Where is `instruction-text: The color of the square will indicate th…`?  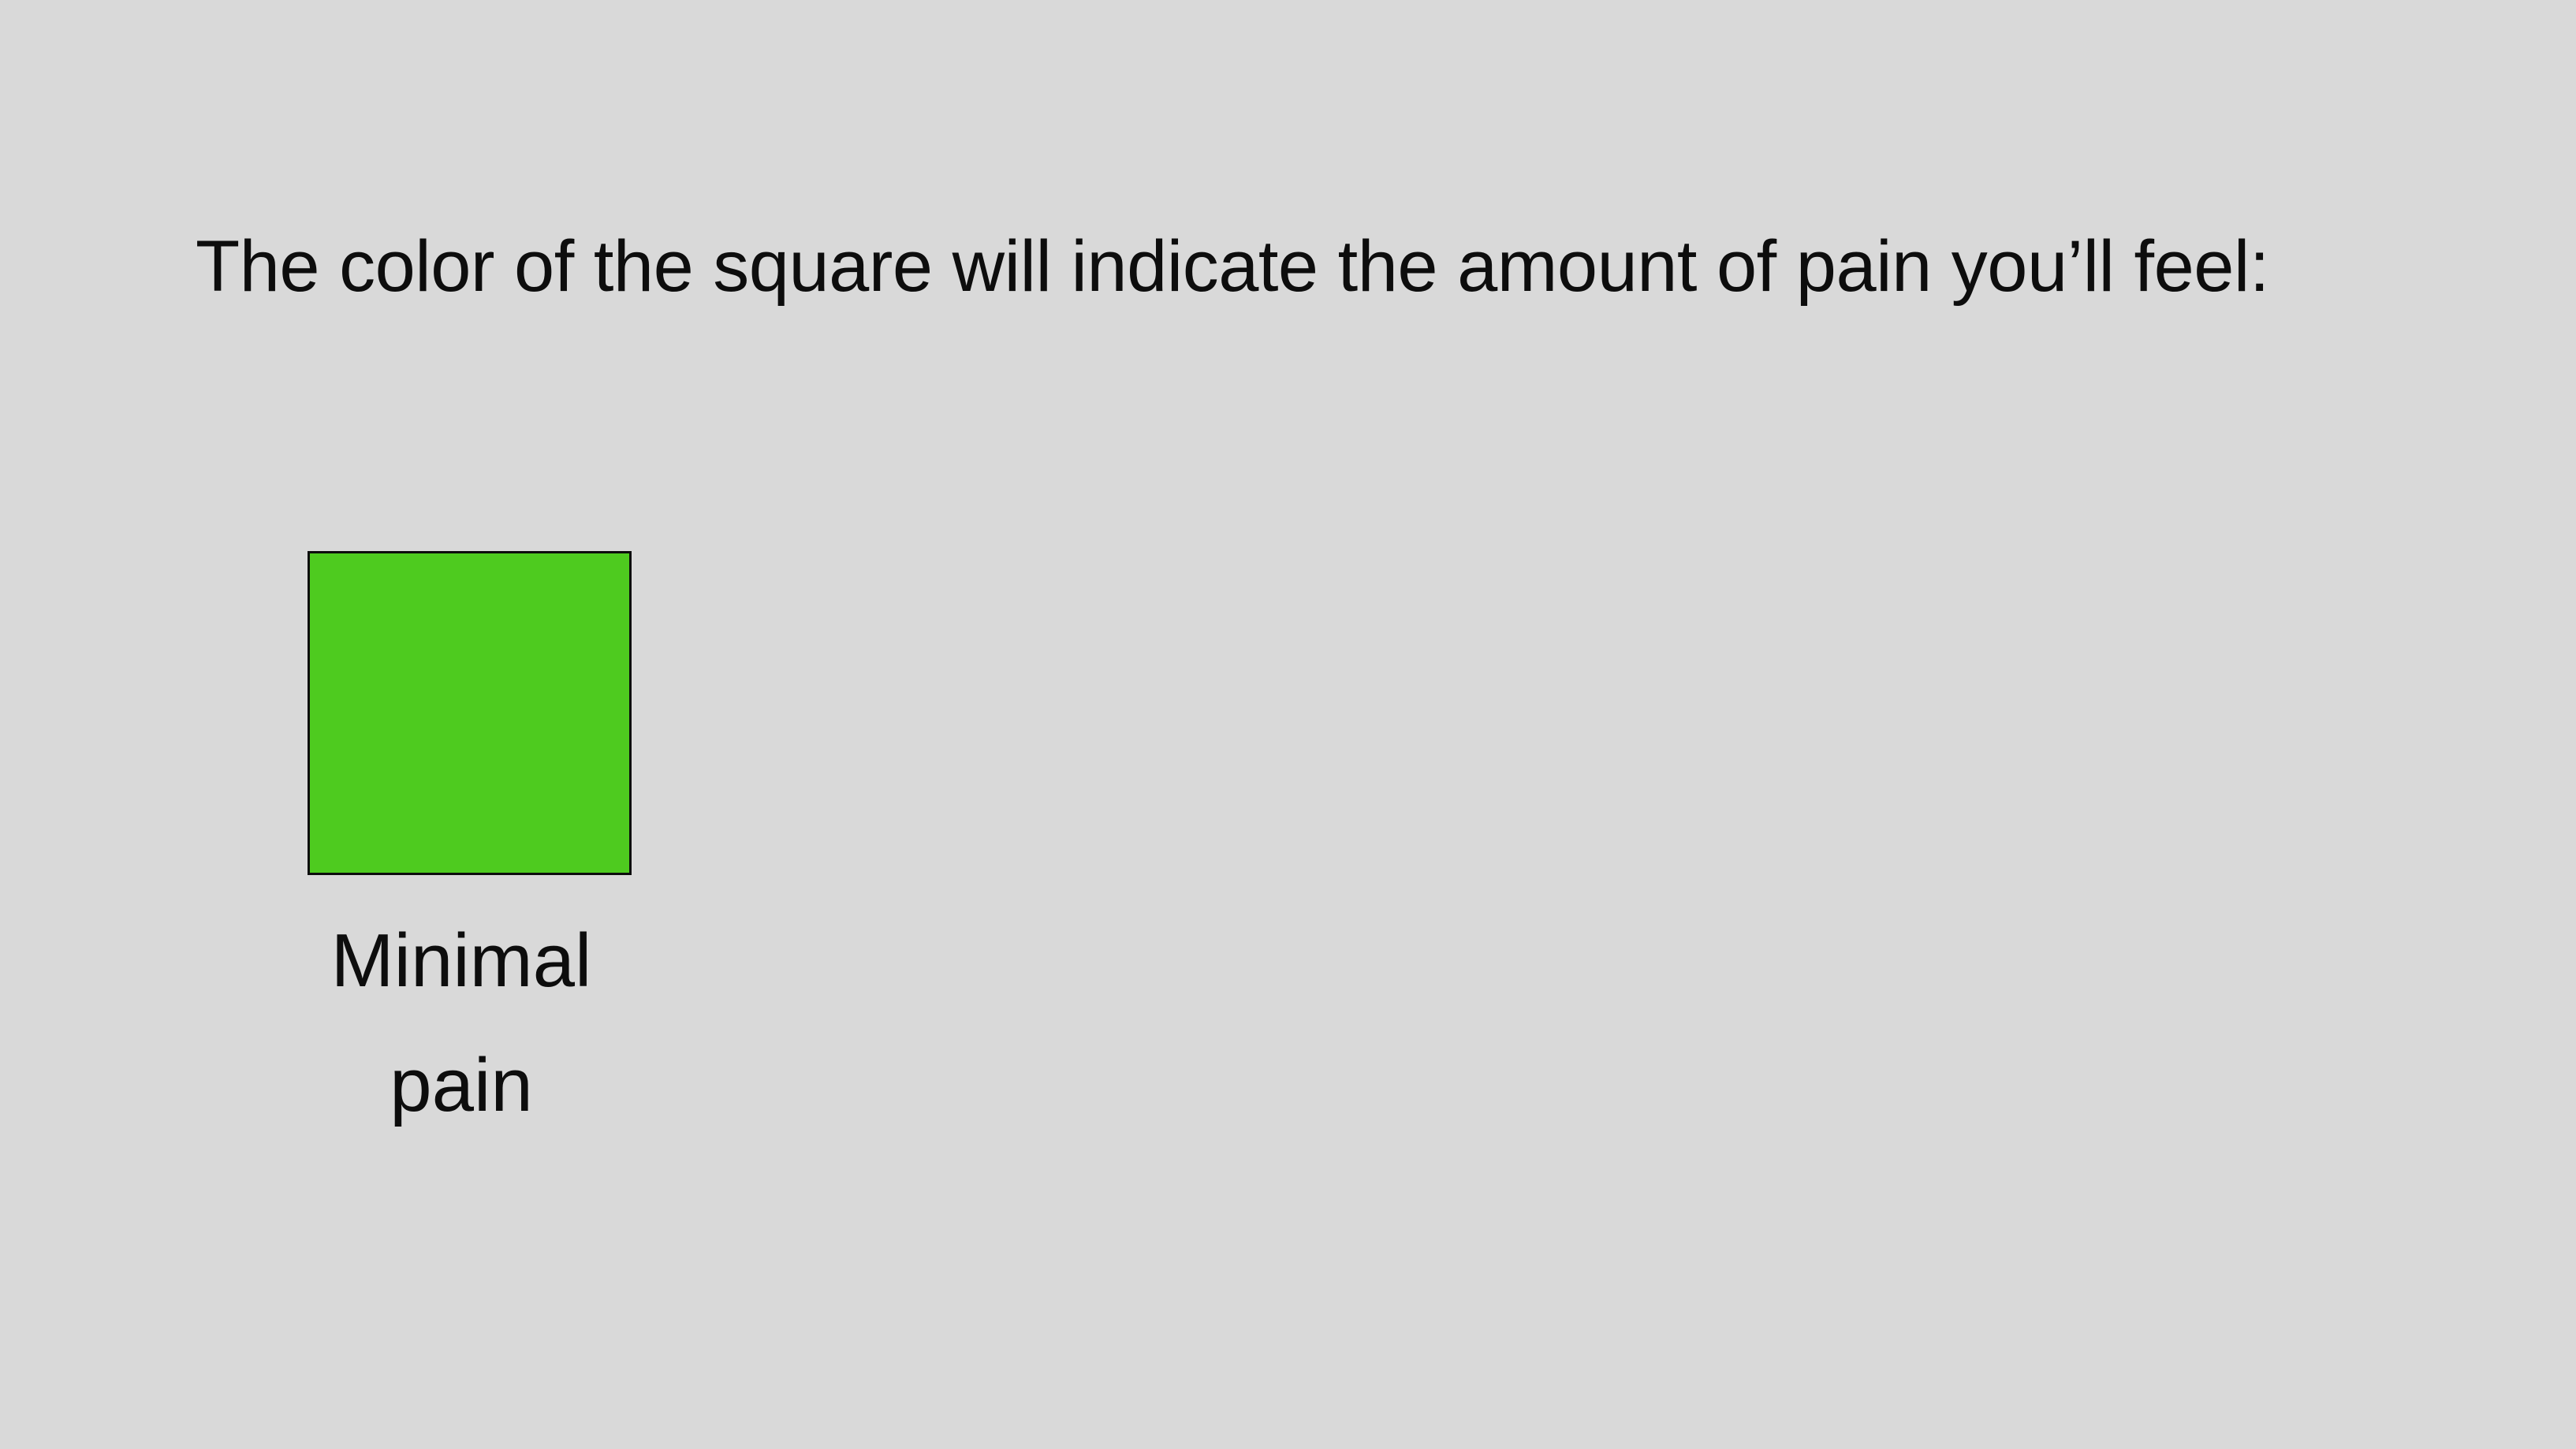 instruction-text: The color of the square will indicate th… is located at coordinates (1233, 266).